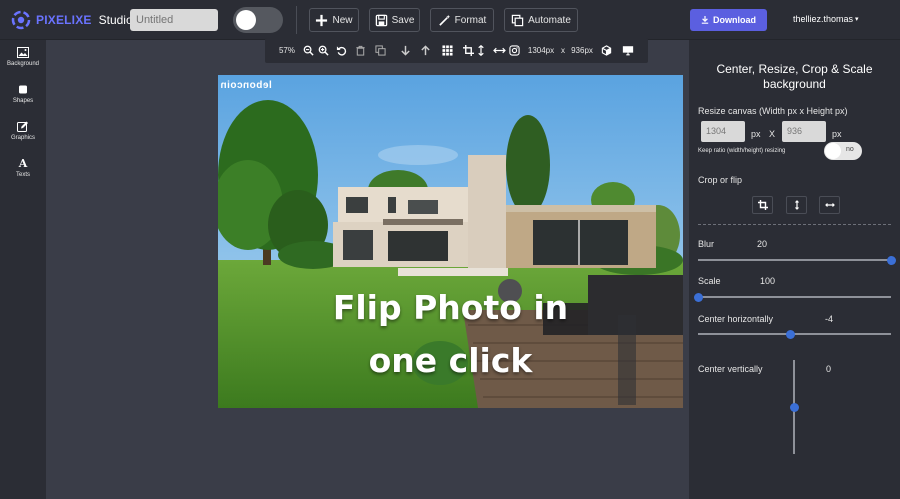  I want to click on flip-vertical-icon, so click(796, 205).